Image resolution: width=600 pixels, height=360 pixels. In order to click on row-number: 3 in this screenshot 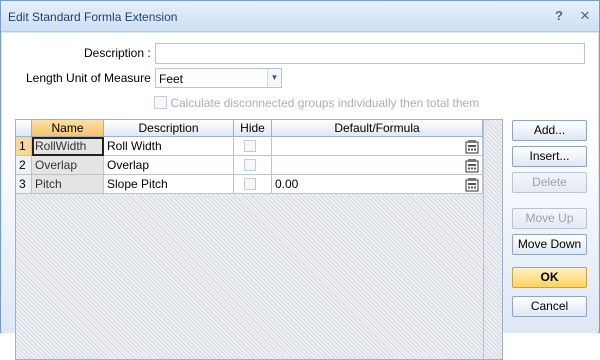, I will do `click(24, 184)`.